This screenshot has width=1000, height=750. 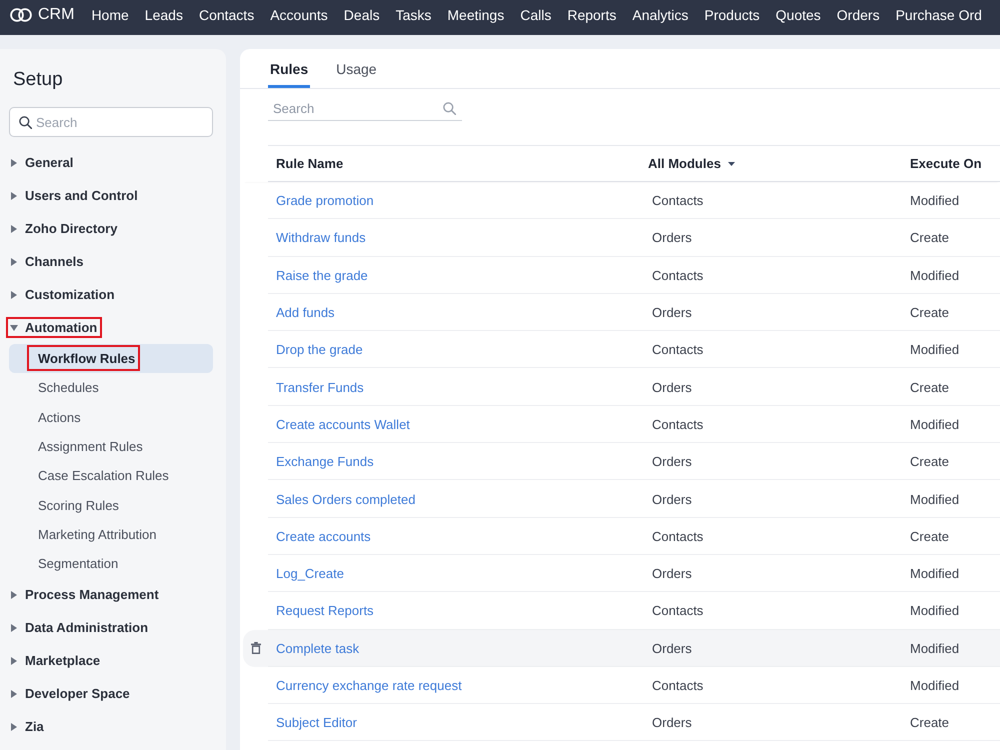 I want to click on nav-link: Deals, so click(x=362, y=15).